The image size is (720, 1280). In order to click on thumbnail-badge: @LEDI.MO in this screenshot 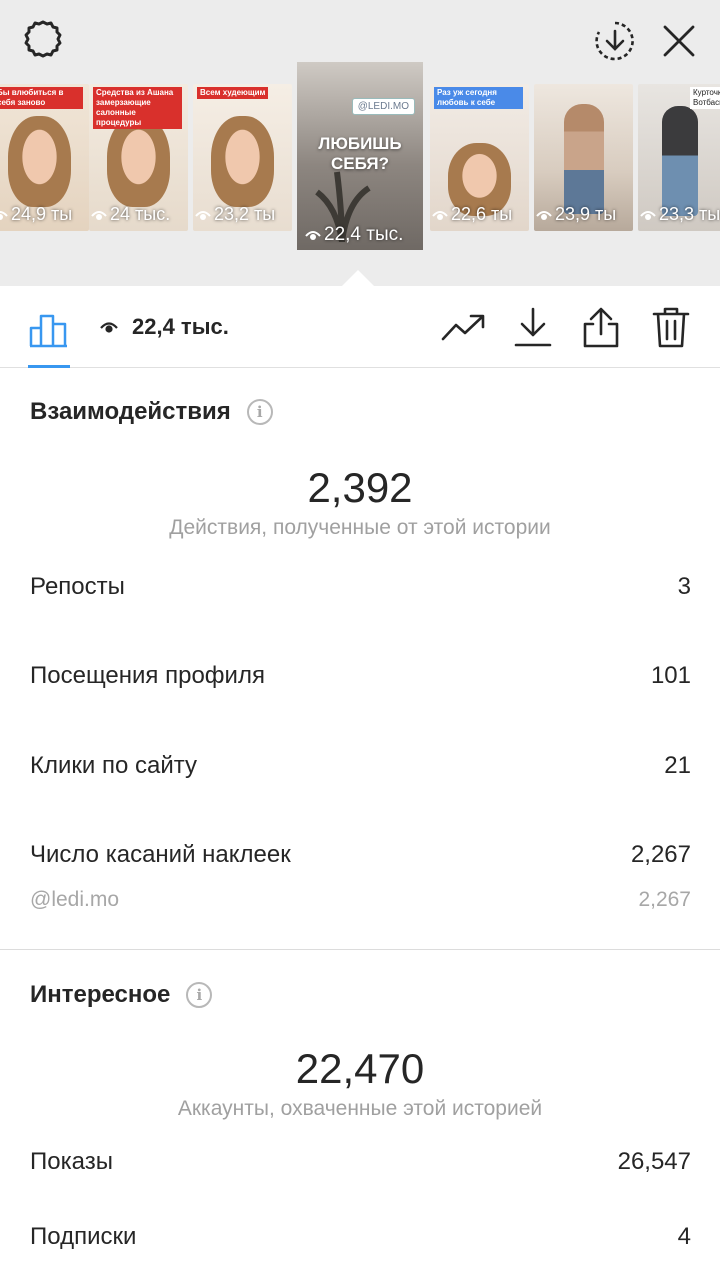, I will do `click(383, 106)`.